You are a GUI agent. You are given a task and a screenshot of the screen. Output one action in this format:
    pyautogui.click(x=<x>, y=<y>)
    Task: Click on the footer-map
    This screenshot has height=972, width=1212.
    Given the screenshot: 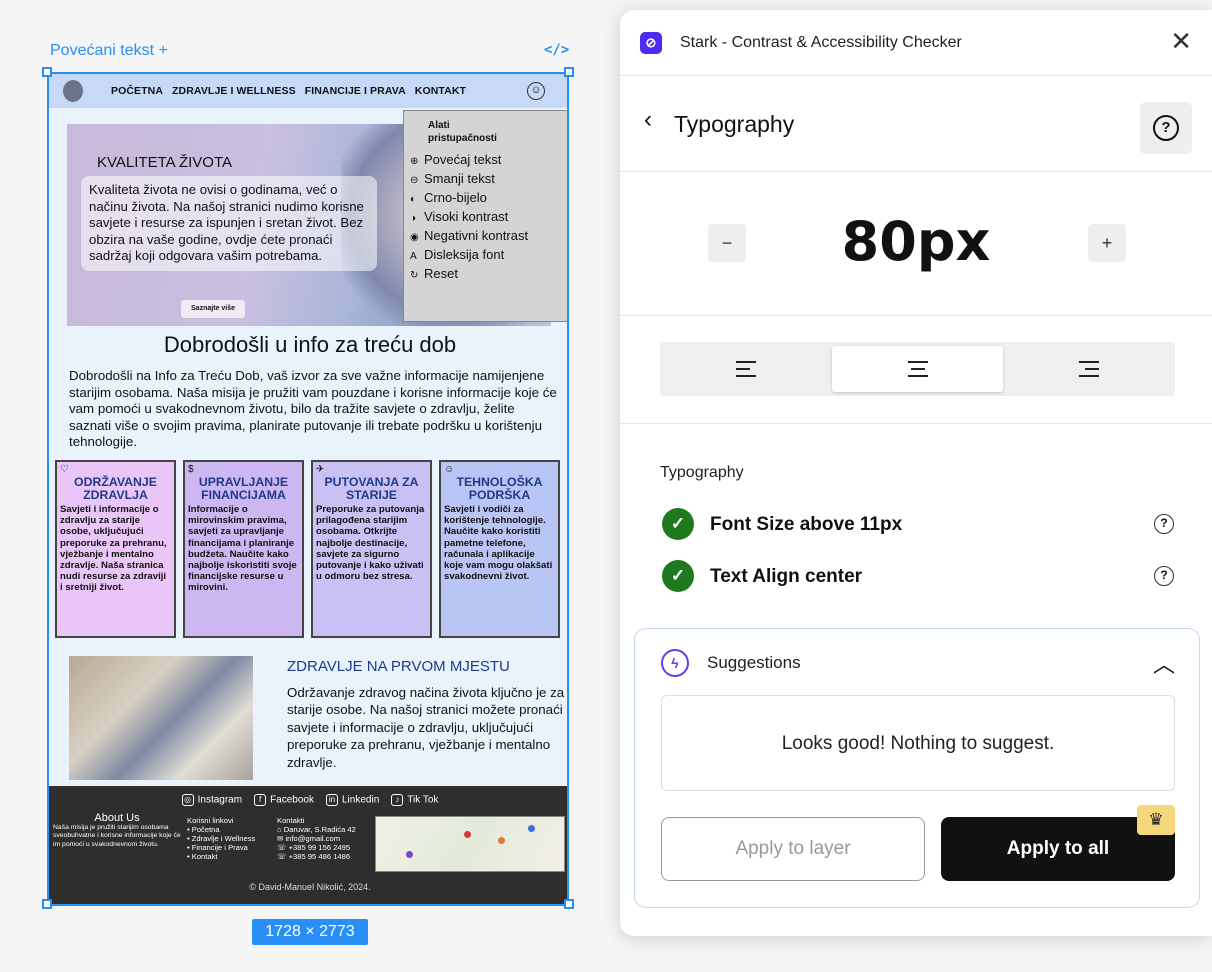 What is the action you would take?
    pyautogui.click(x=470, y=844)
    